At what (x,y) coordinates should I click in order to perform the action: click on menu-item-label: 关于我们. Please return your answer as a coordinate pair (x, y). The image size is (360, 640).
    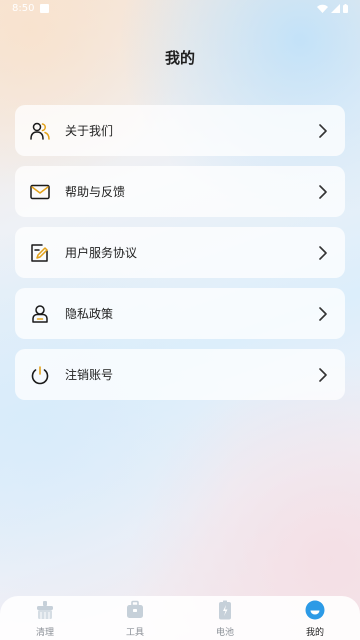
    Looking at the image, I should click on (89, 131).